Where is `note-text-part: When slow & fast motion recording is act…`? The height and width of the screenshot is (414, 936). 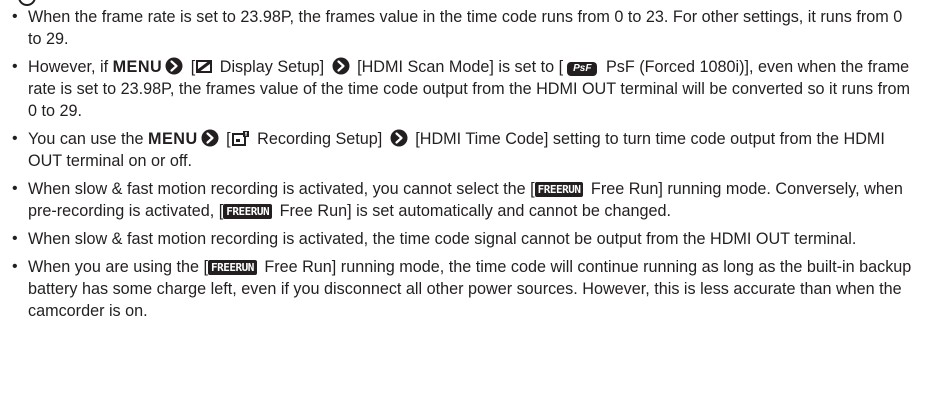
note-text-part: When slow & fast motion recording is act… is located at coordinates (281, 189).